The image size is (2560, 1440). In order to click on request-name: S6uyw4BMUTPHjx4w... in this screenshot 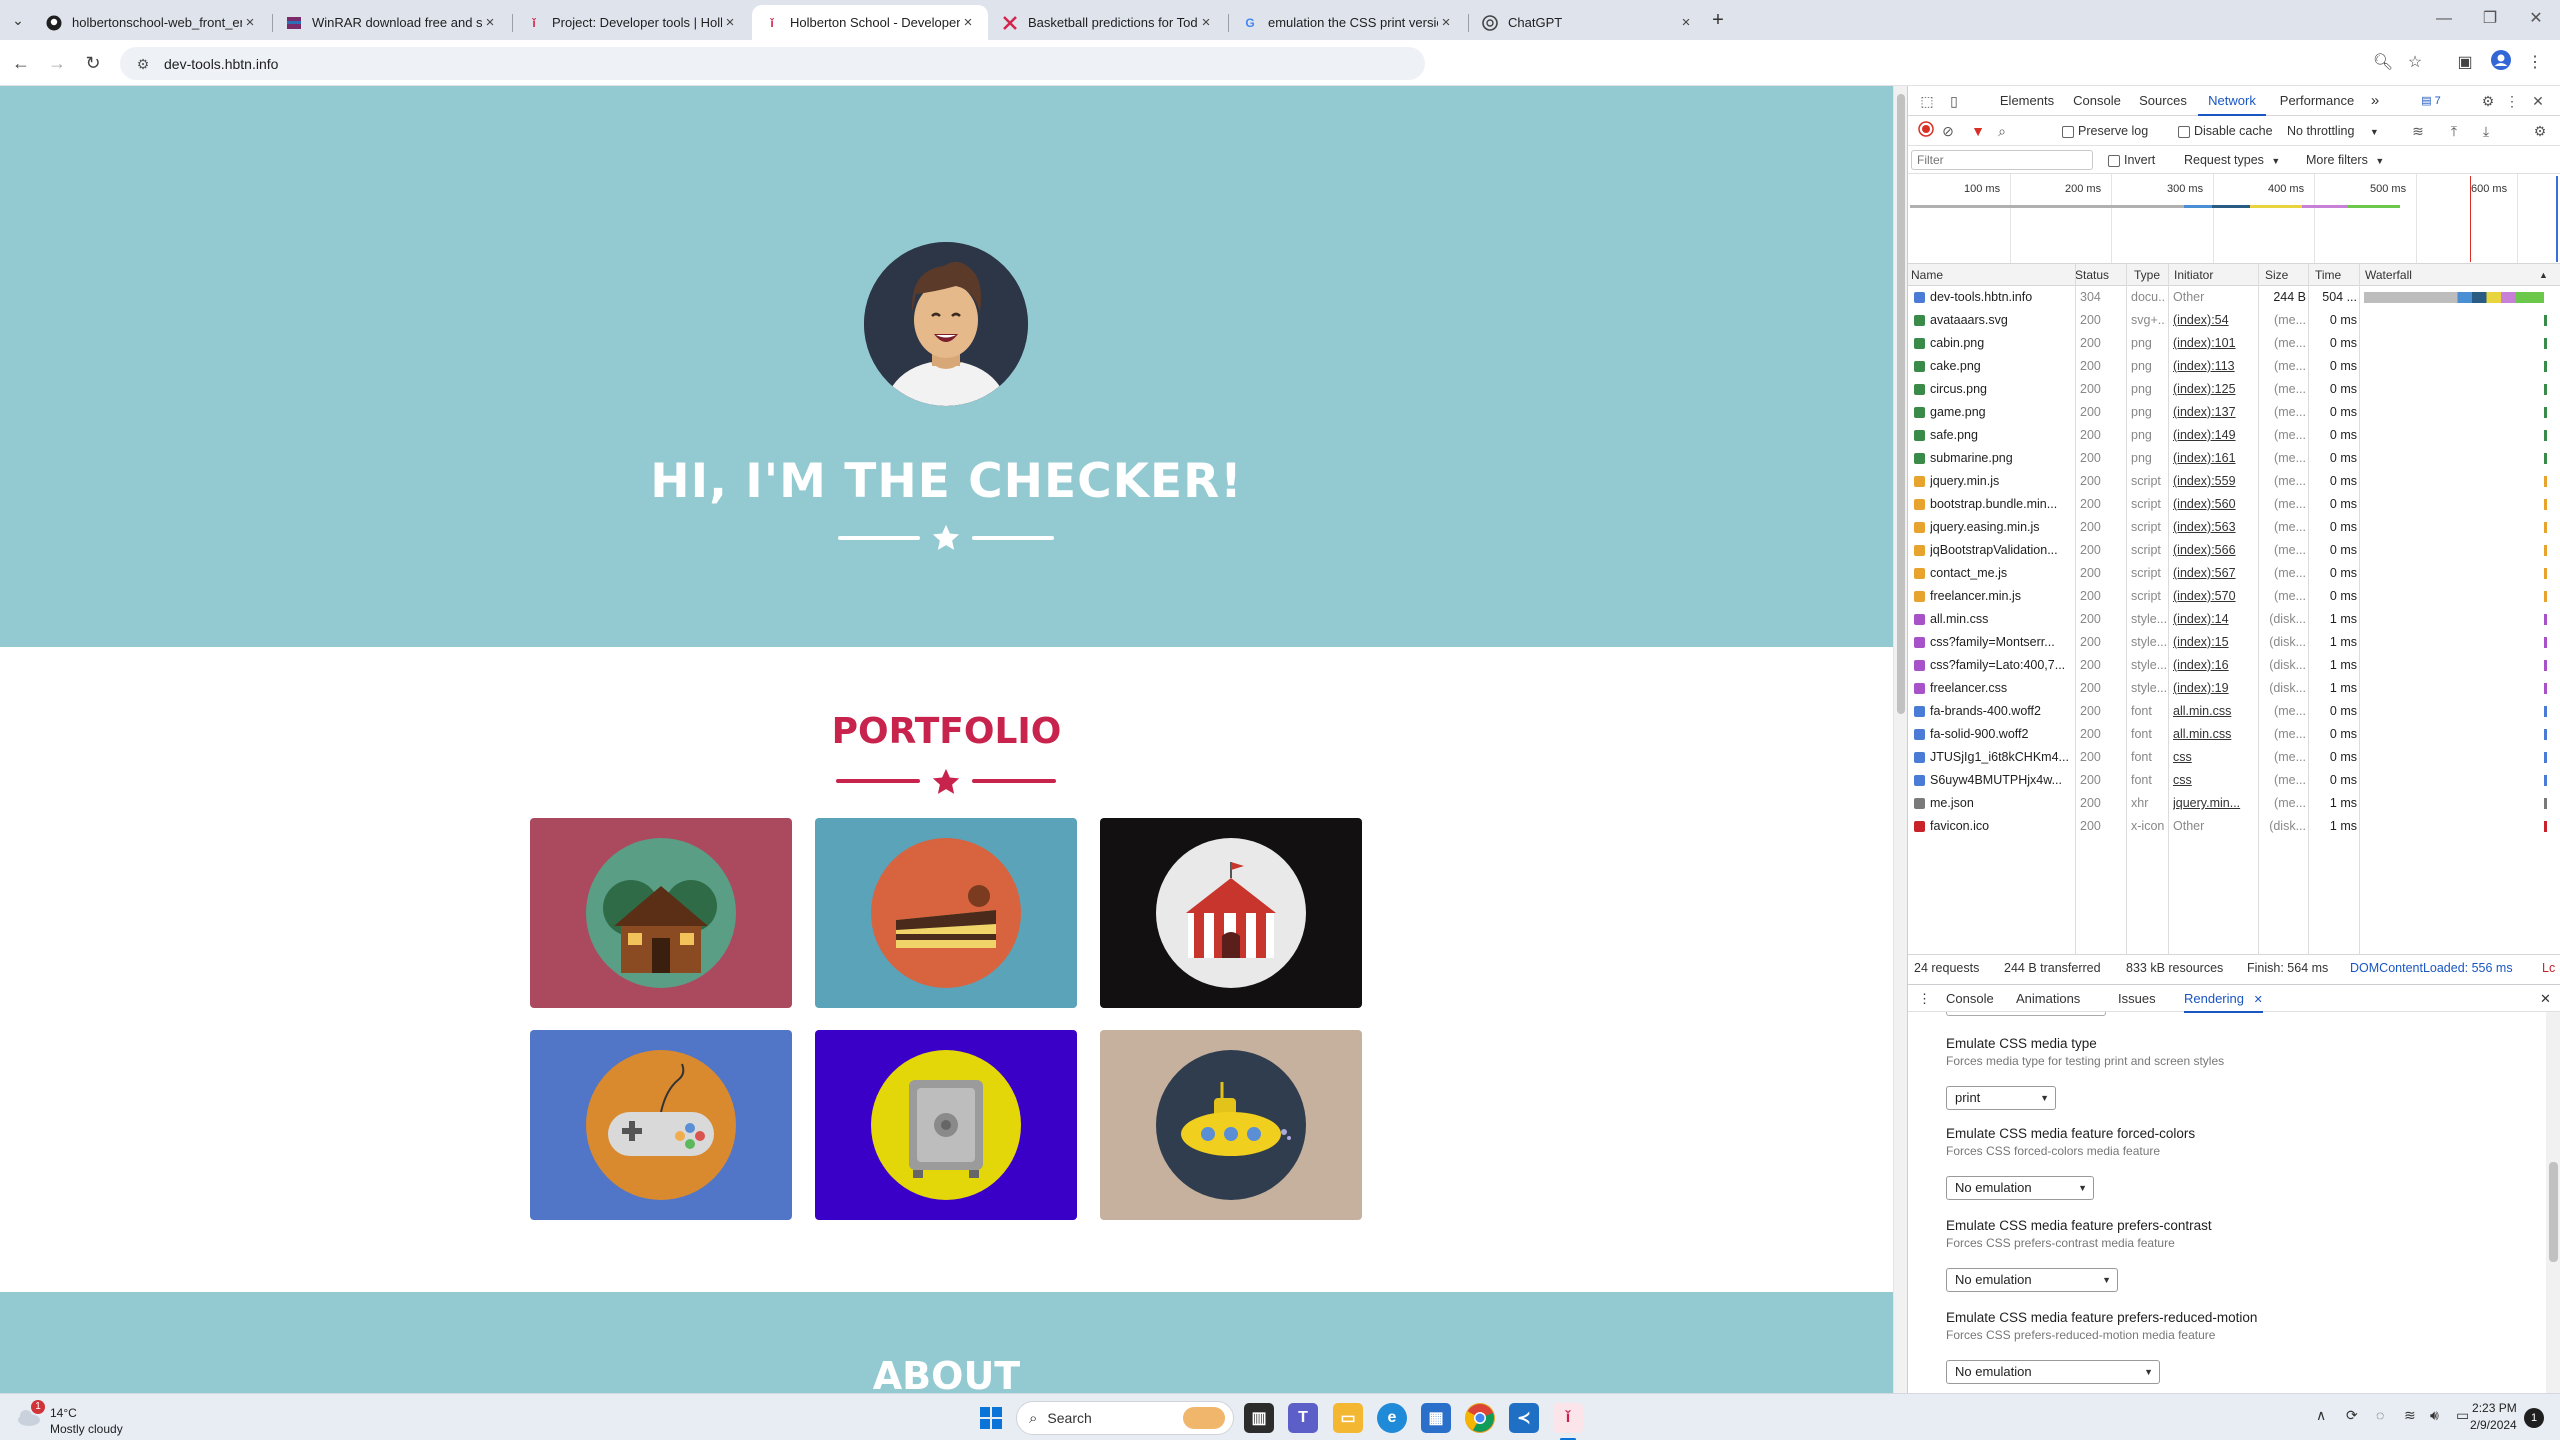, I will do `click(2002, 780)`.